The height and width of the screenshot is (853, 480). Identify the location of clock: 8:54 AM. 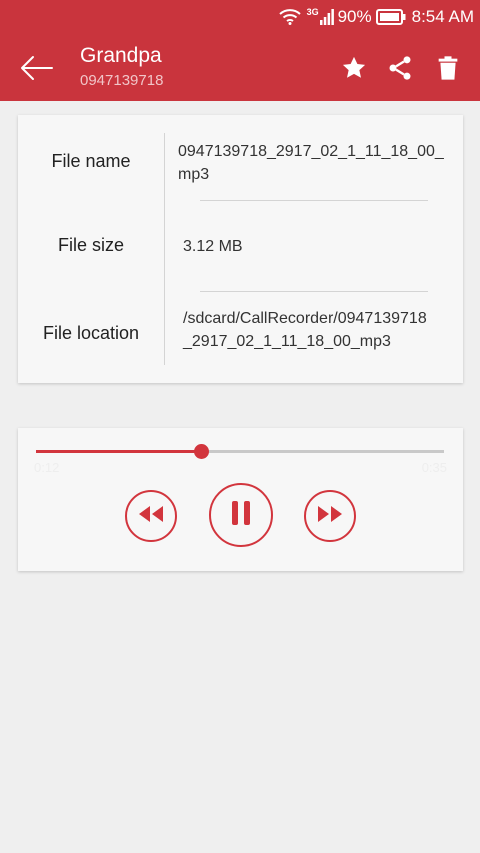
(442, 16).